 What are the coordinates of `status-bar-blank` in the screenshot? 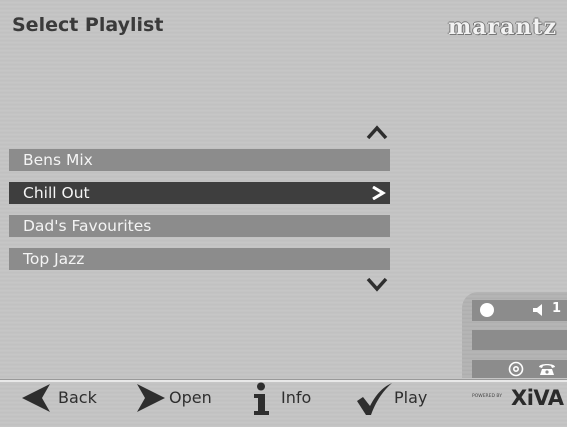 It's located at (519, 340).